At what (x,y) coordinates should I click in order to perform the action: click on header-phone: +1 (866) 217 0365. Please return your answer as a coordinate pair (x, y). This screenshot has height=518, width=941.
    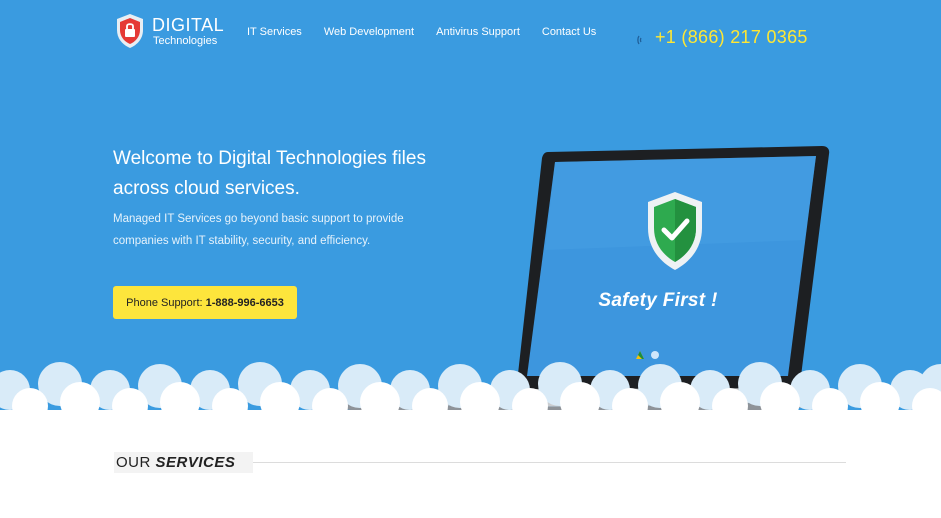
    Looking at the image, I should click on (722, 37).